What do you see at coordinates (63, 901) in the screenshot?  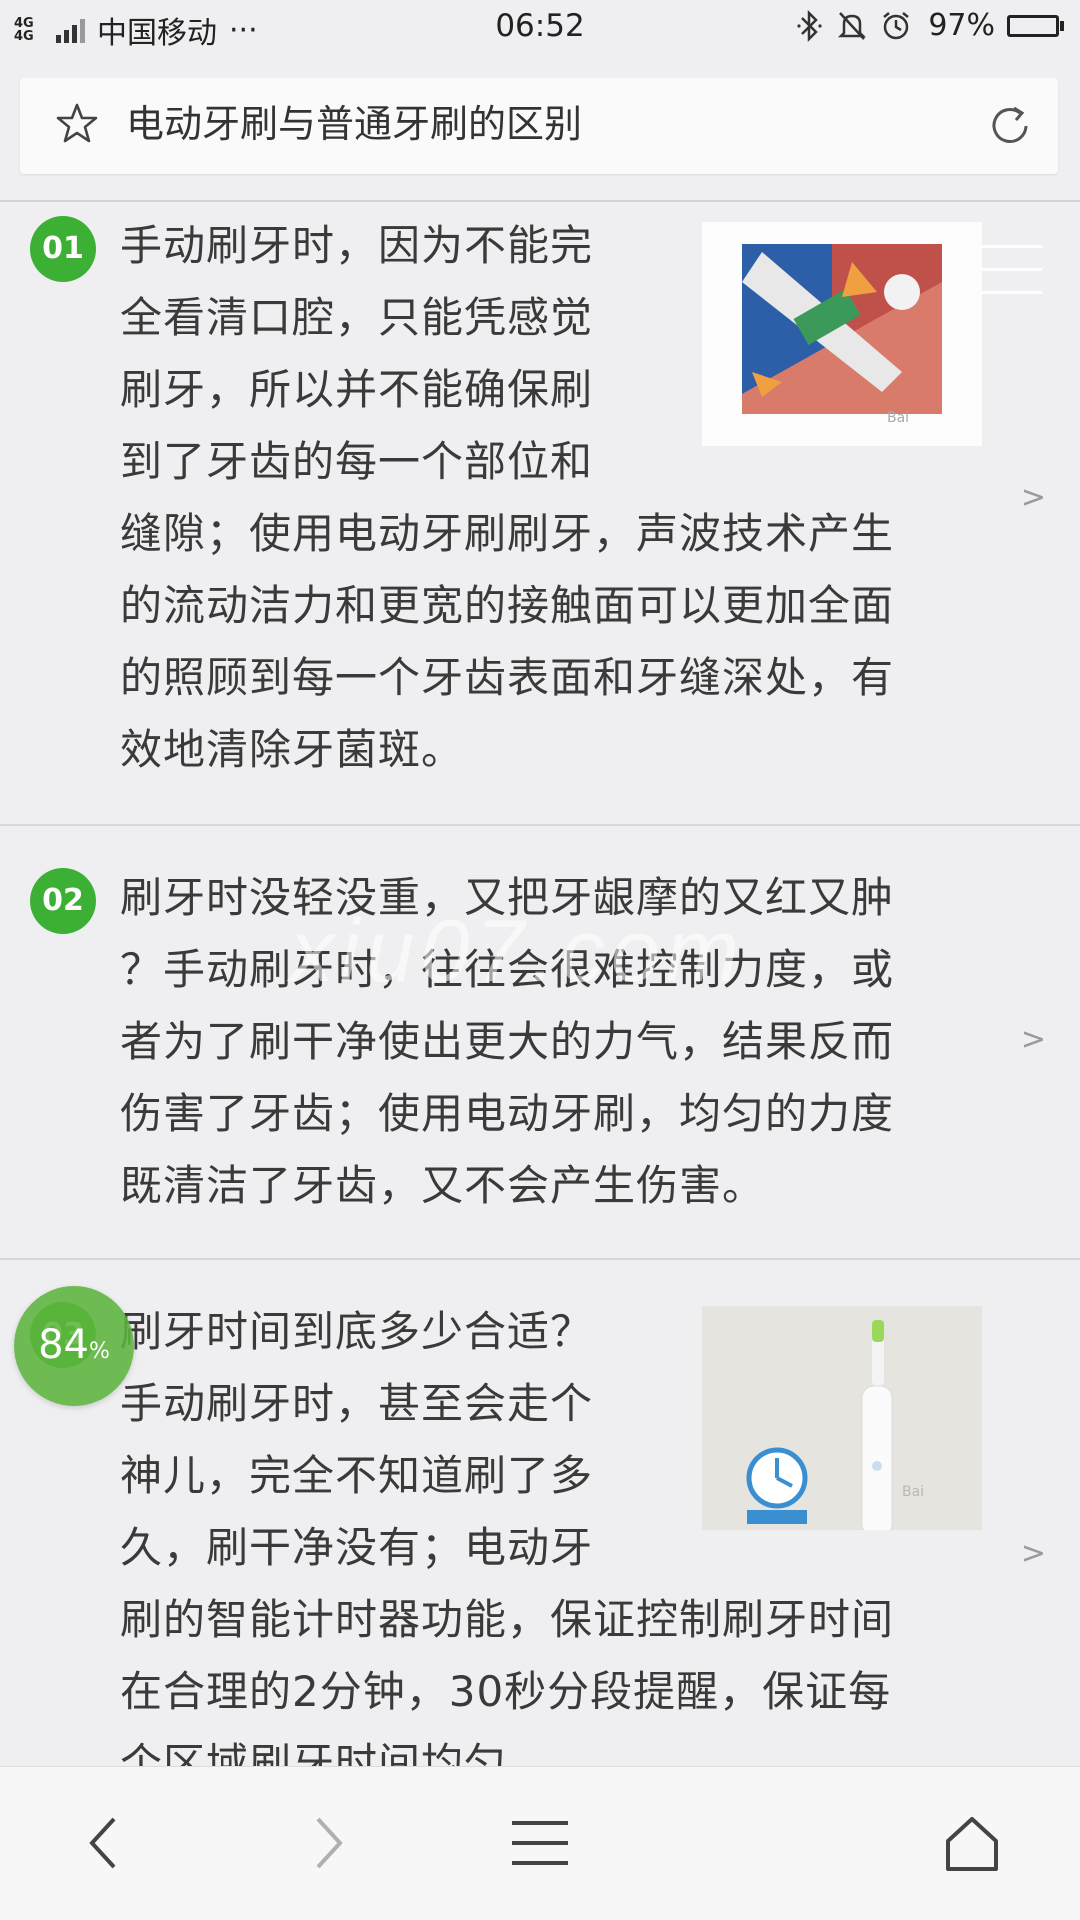 I see `step-number: 02` at bounding box center [63, 901].